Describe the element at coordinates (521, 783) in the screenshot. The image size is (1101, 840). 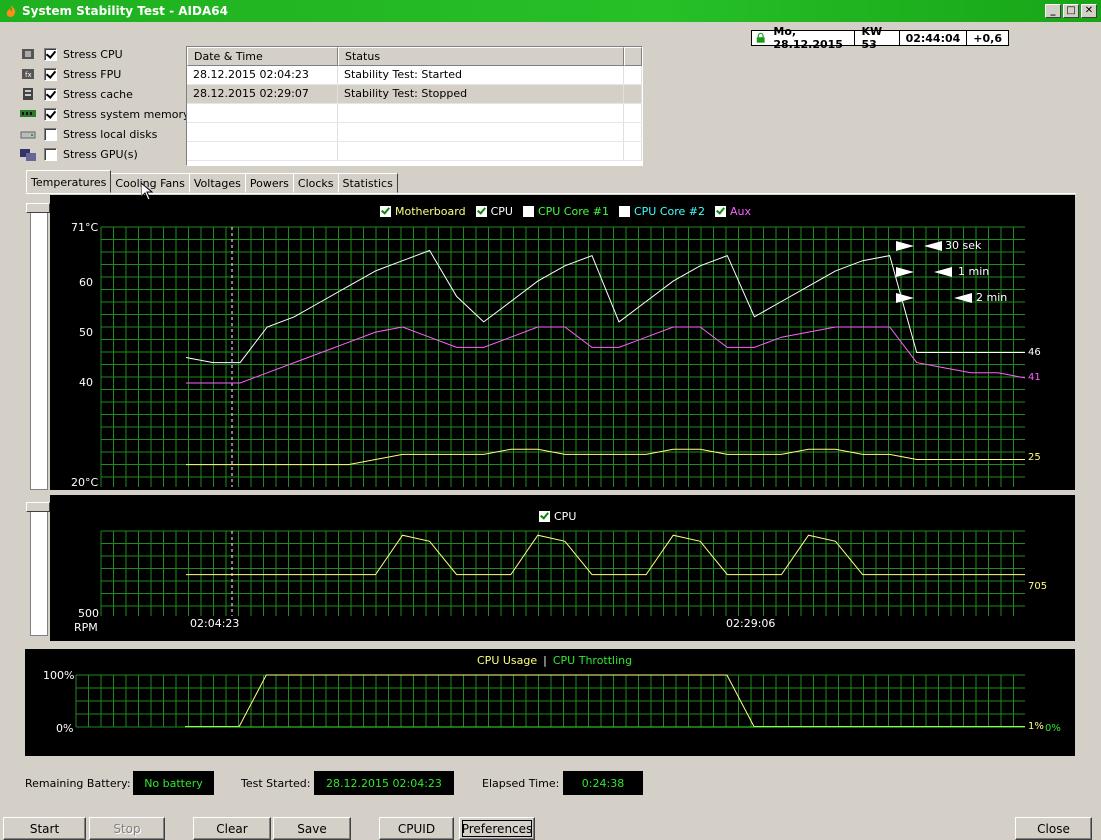
I see `elapsed-label: Elapsed Time:` at that location.